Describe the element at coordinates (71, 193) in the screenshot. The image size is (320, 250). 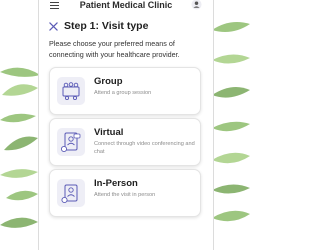
I see `in-person-visit-icon` at that location.